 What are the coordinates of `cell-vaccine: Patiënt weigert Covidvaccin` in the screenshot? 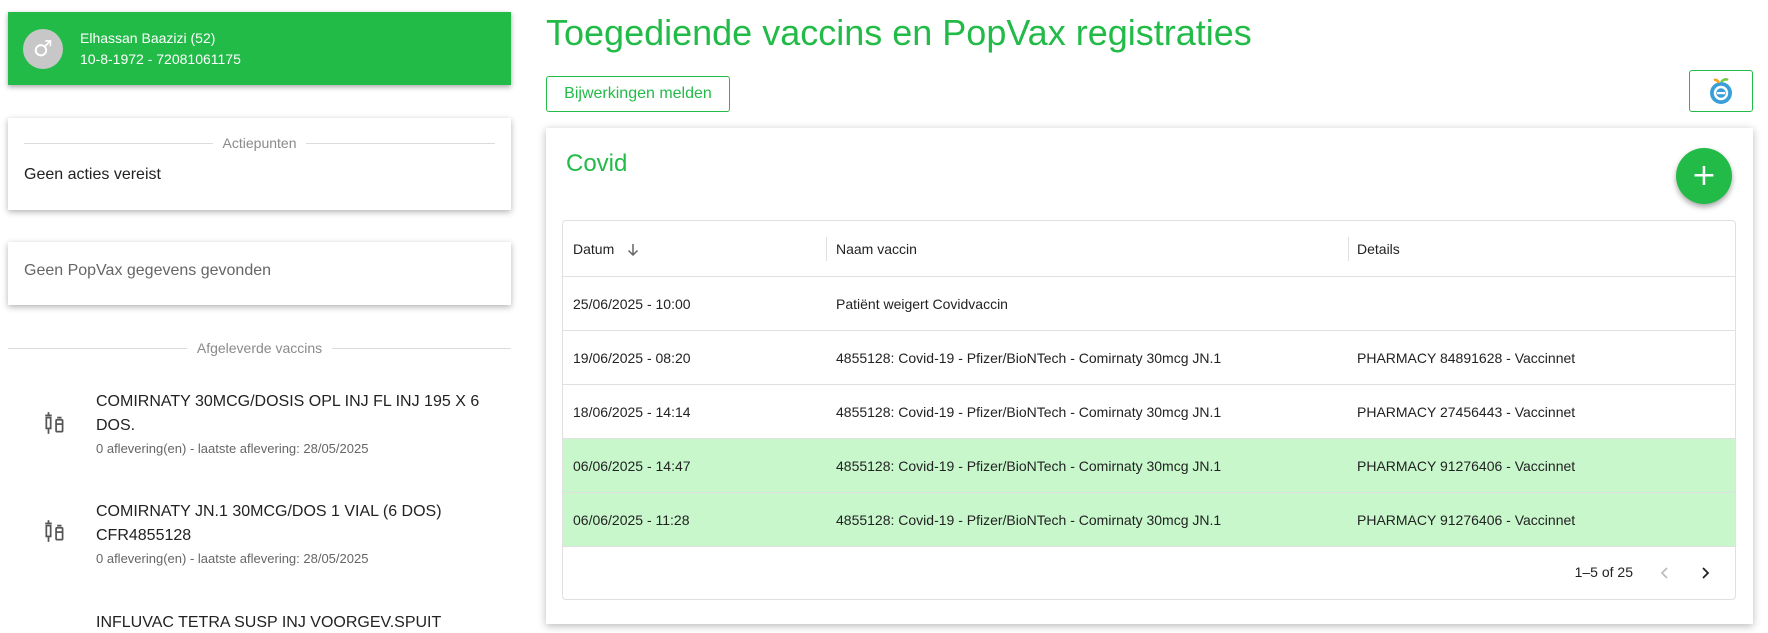 It's located at (922, 304).